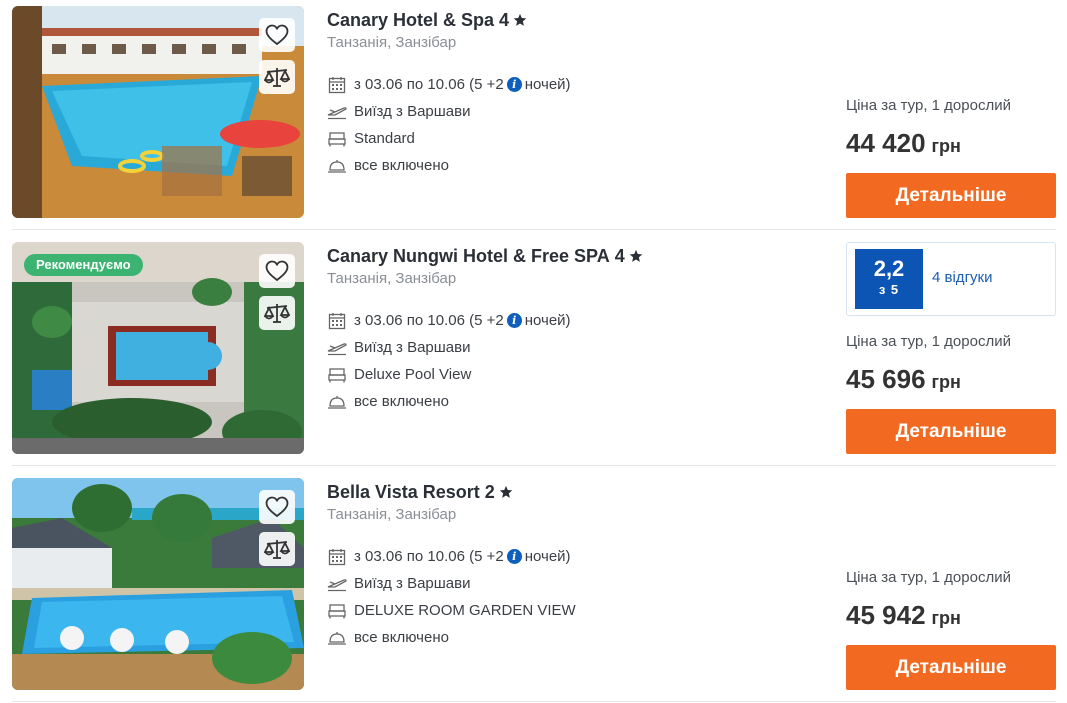 The height and width of the screenshot is (703, 1067). I want to click on recommended-badge: Рекомендуємо, so click(83, 265).